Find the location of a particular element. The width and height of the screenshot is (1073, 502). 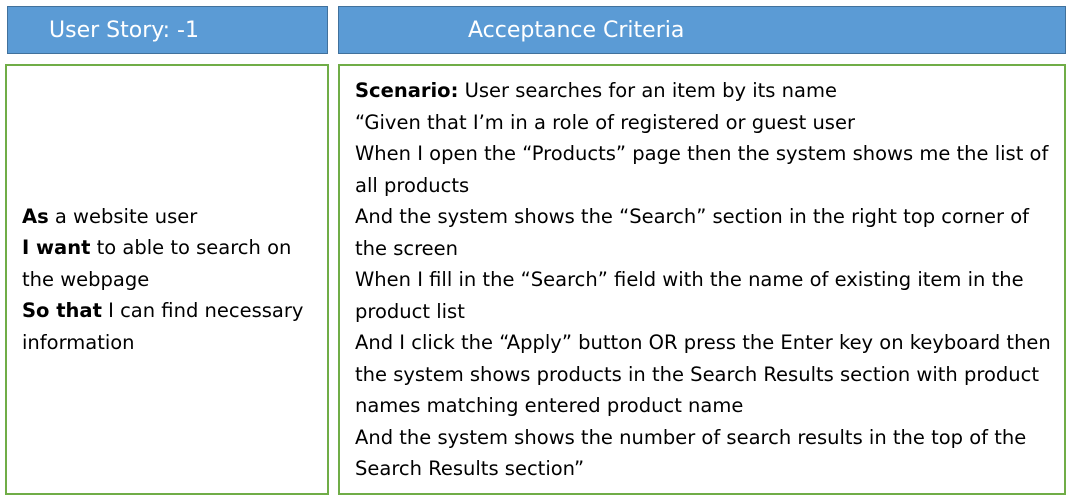

want-keyword: I want is located at coordinates (56, 248).